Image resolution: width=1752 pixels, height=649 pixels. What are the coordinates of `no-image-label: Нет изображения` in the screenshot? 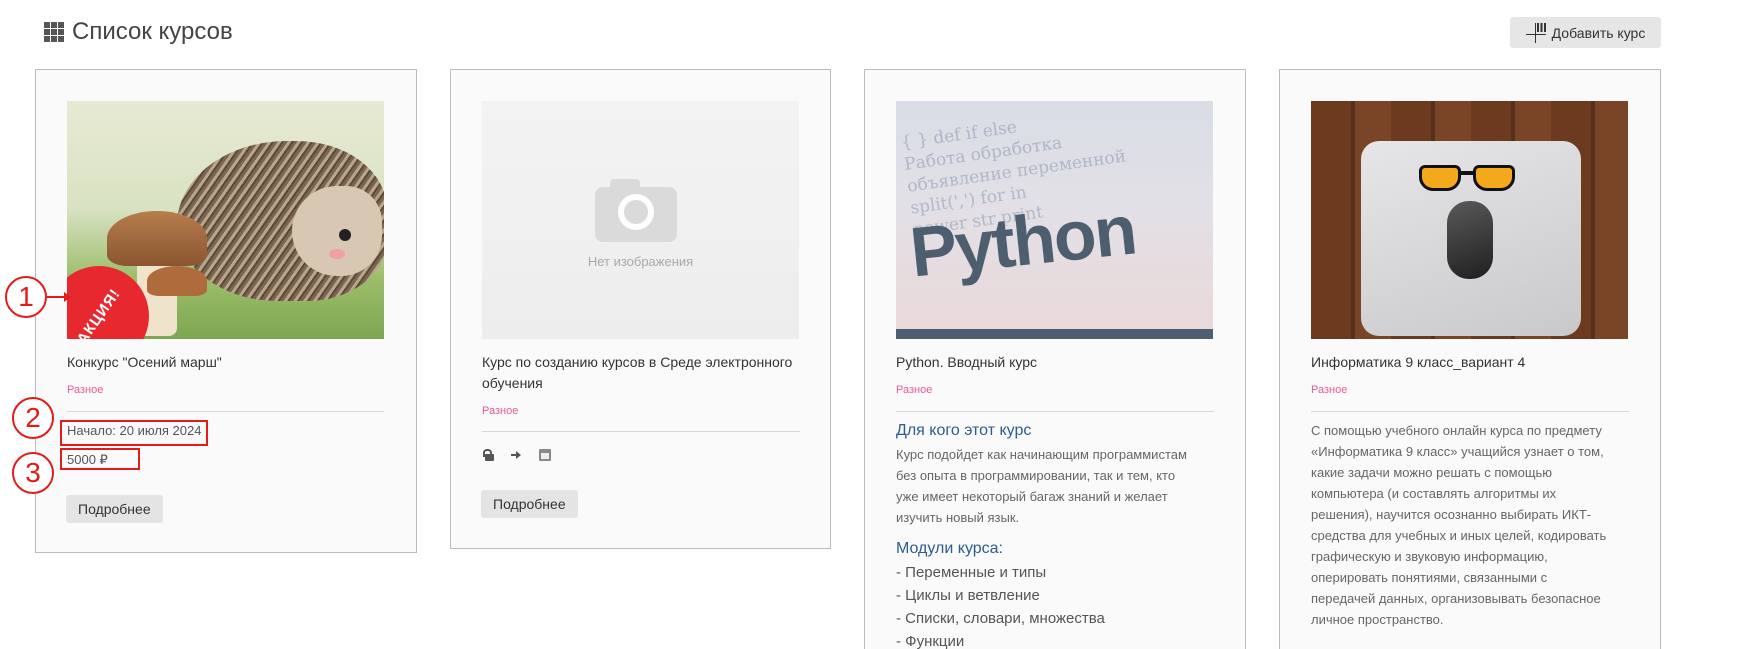 It's located at (640, 261).